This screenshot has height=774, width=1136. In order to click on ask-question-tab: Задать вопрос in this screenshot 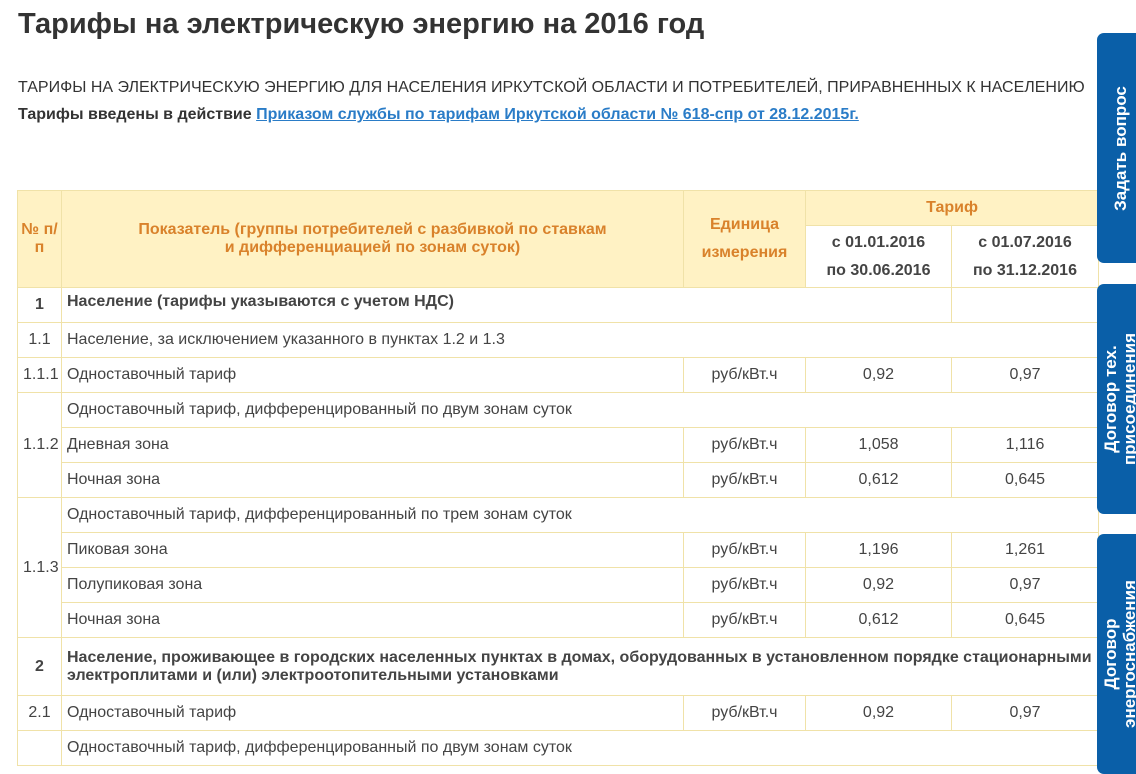, I will do `click(1116, 148)`.